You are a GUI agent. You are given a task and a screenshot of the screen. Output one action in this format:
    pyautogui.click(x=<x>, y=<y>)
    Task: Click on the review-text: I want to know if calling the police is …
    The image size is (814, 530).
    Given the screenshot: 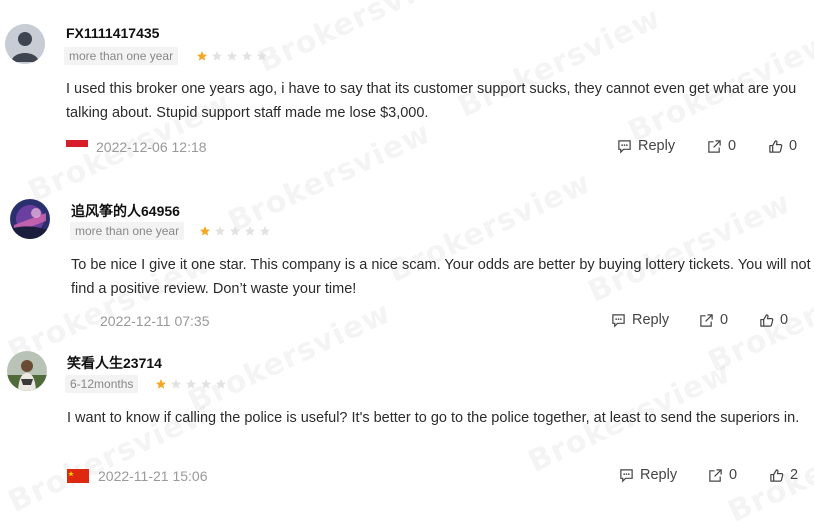 What is the action you would take?
    pyautogui.click(x=433, y=418)
    